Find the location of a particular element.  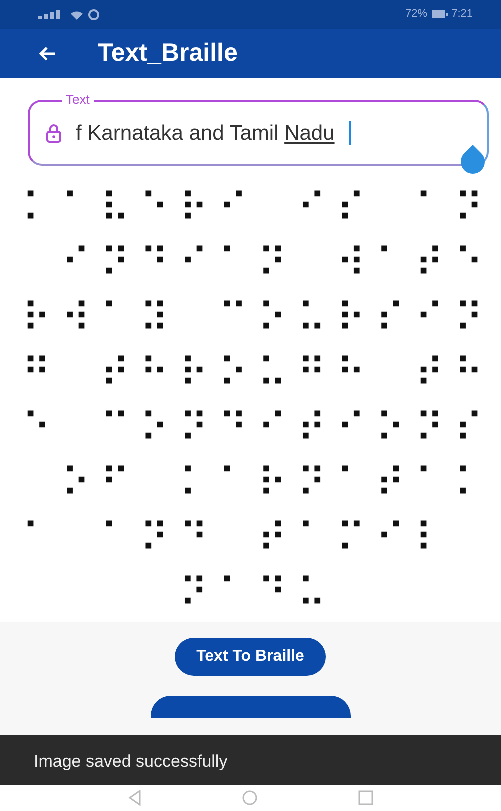

braille-line: ⠝⠁⠙⠥ is located at coordinates (258, 595).